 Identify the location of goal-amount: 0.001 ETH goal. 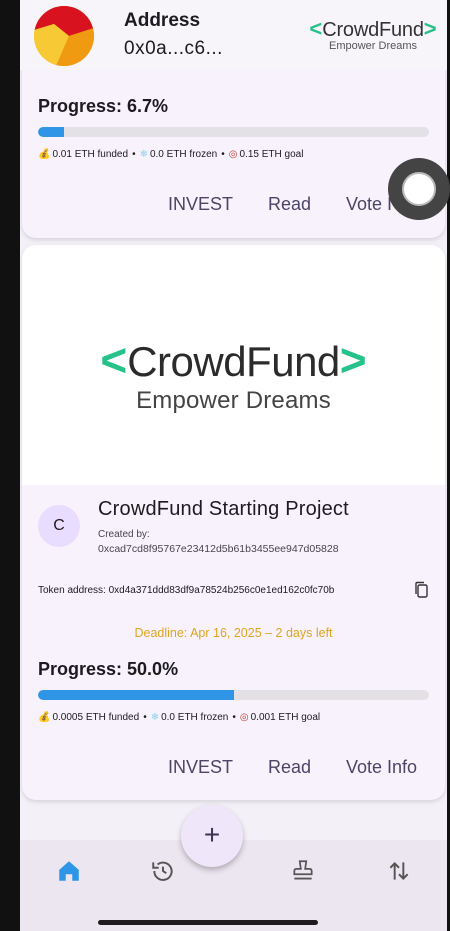
(285, 717).